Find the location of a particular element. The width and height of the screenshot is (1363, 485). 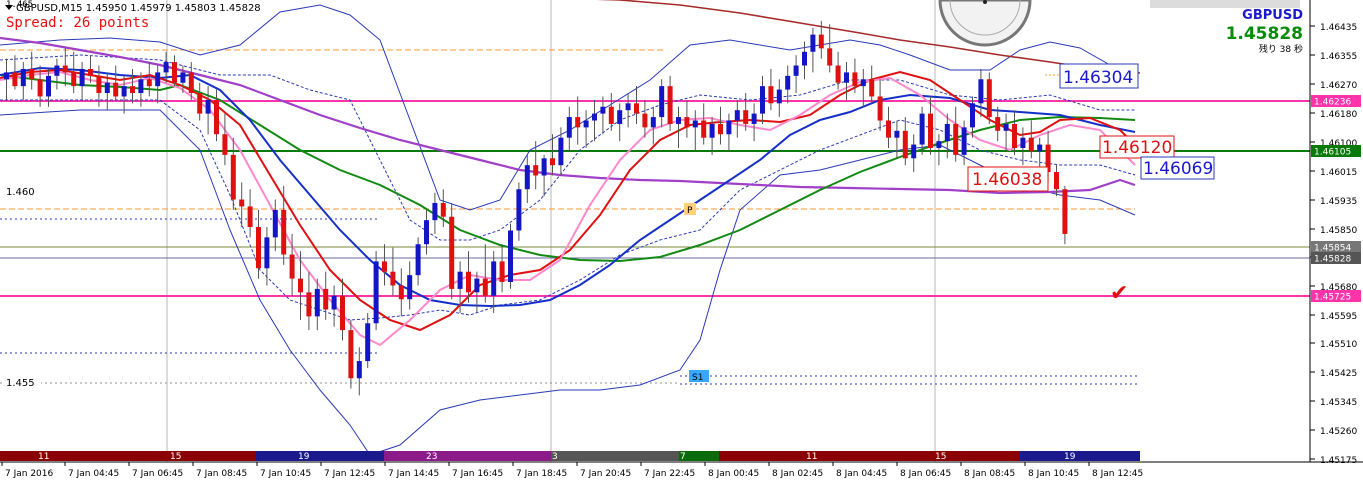

session-bar: 11 15 19 23 3 7 11 15 19 is located at coordinates (570, 456).